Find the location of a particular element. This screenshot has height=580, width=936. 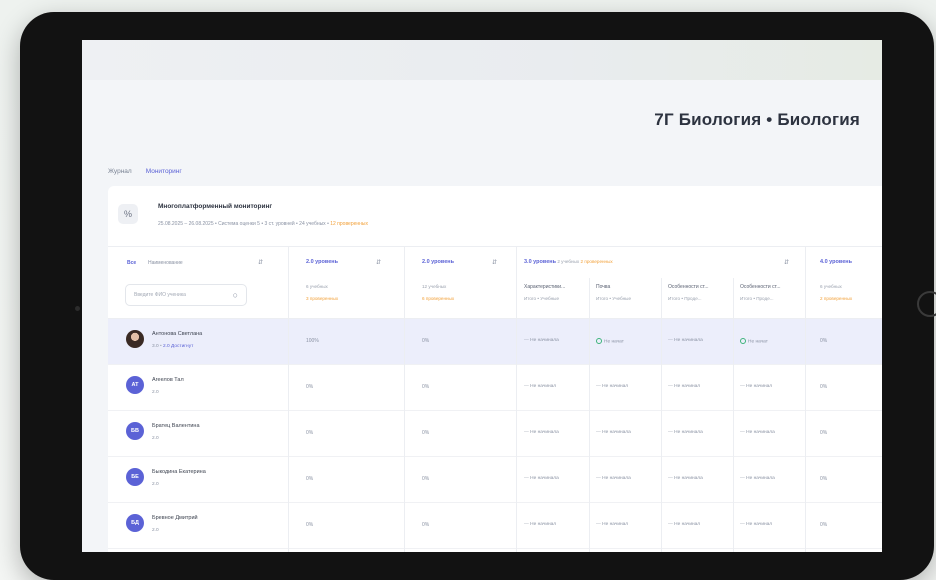

level-col-2: 2.0 уровень is located at coordinates (438, 262).